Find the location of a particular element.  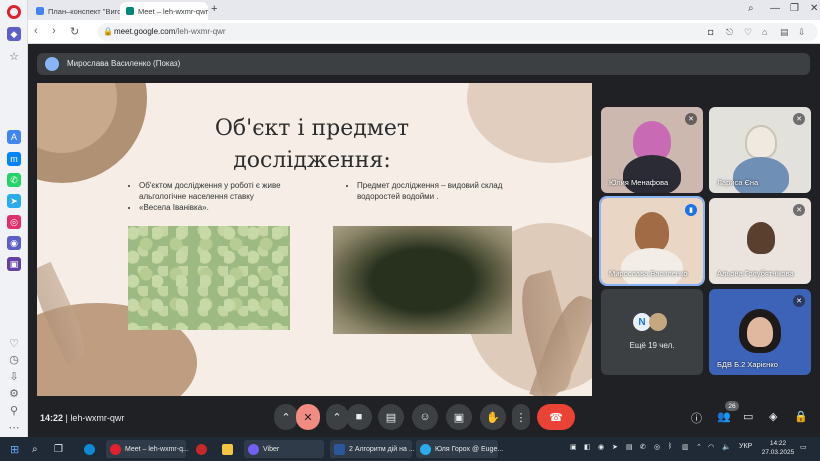

pond-algae-image is located at coordinates (422, 280).